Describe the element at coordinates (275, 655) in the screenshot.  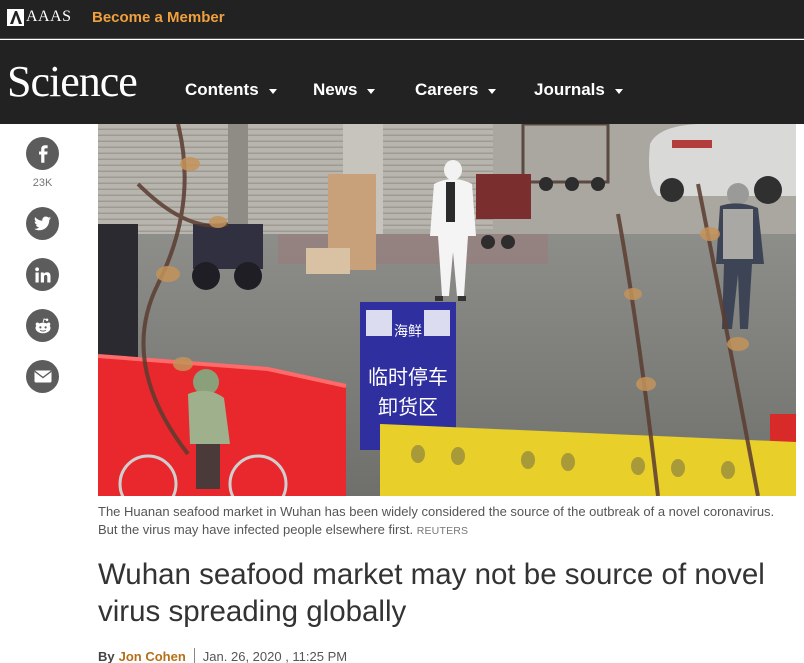
I see `publish-date: Jan. 26, 2020 , 11:25 PM` at that location.